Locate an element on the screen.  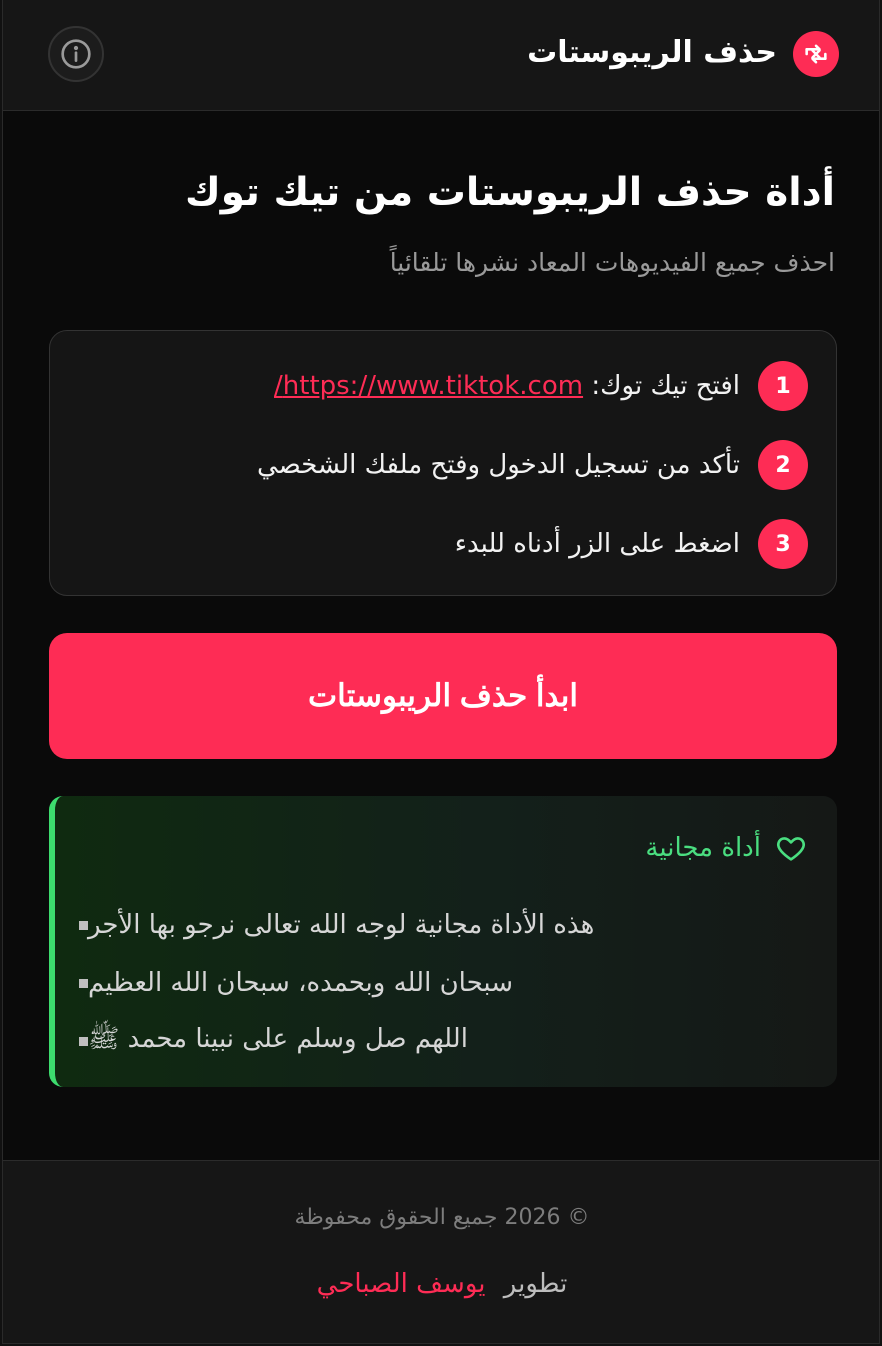
header: حذف الريبوستات is located at coordinates (441, 55).